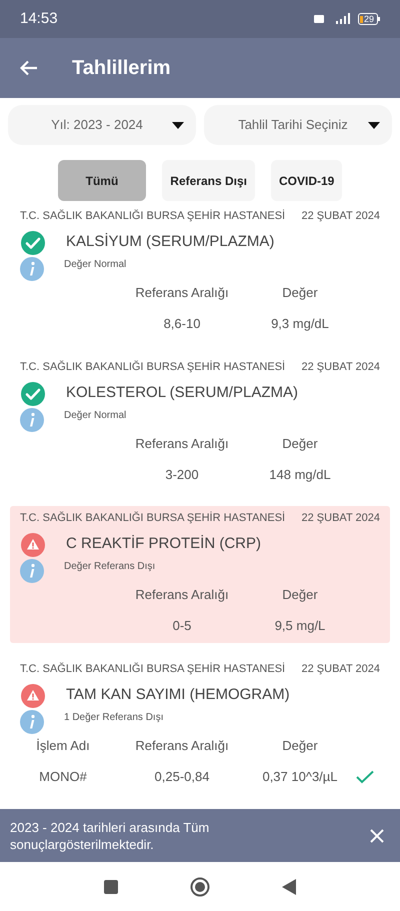 The image size is (400, 911). Describe the element at coordinates (111, 887) in the screenshot. I see `recents-button` at that location.